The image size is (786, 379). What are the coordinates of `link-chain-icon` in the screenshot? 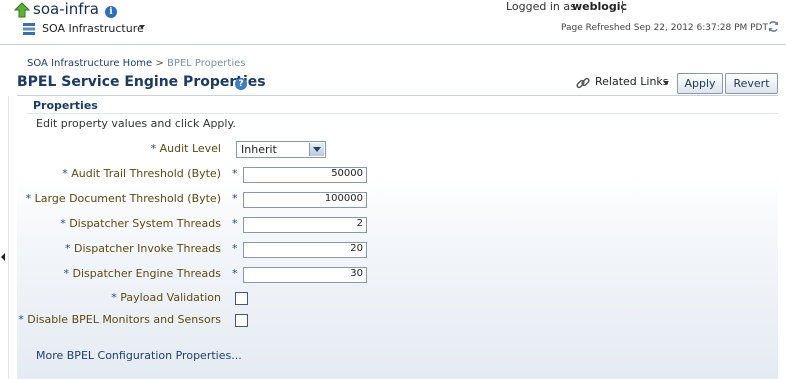 It's located at (583, 83).